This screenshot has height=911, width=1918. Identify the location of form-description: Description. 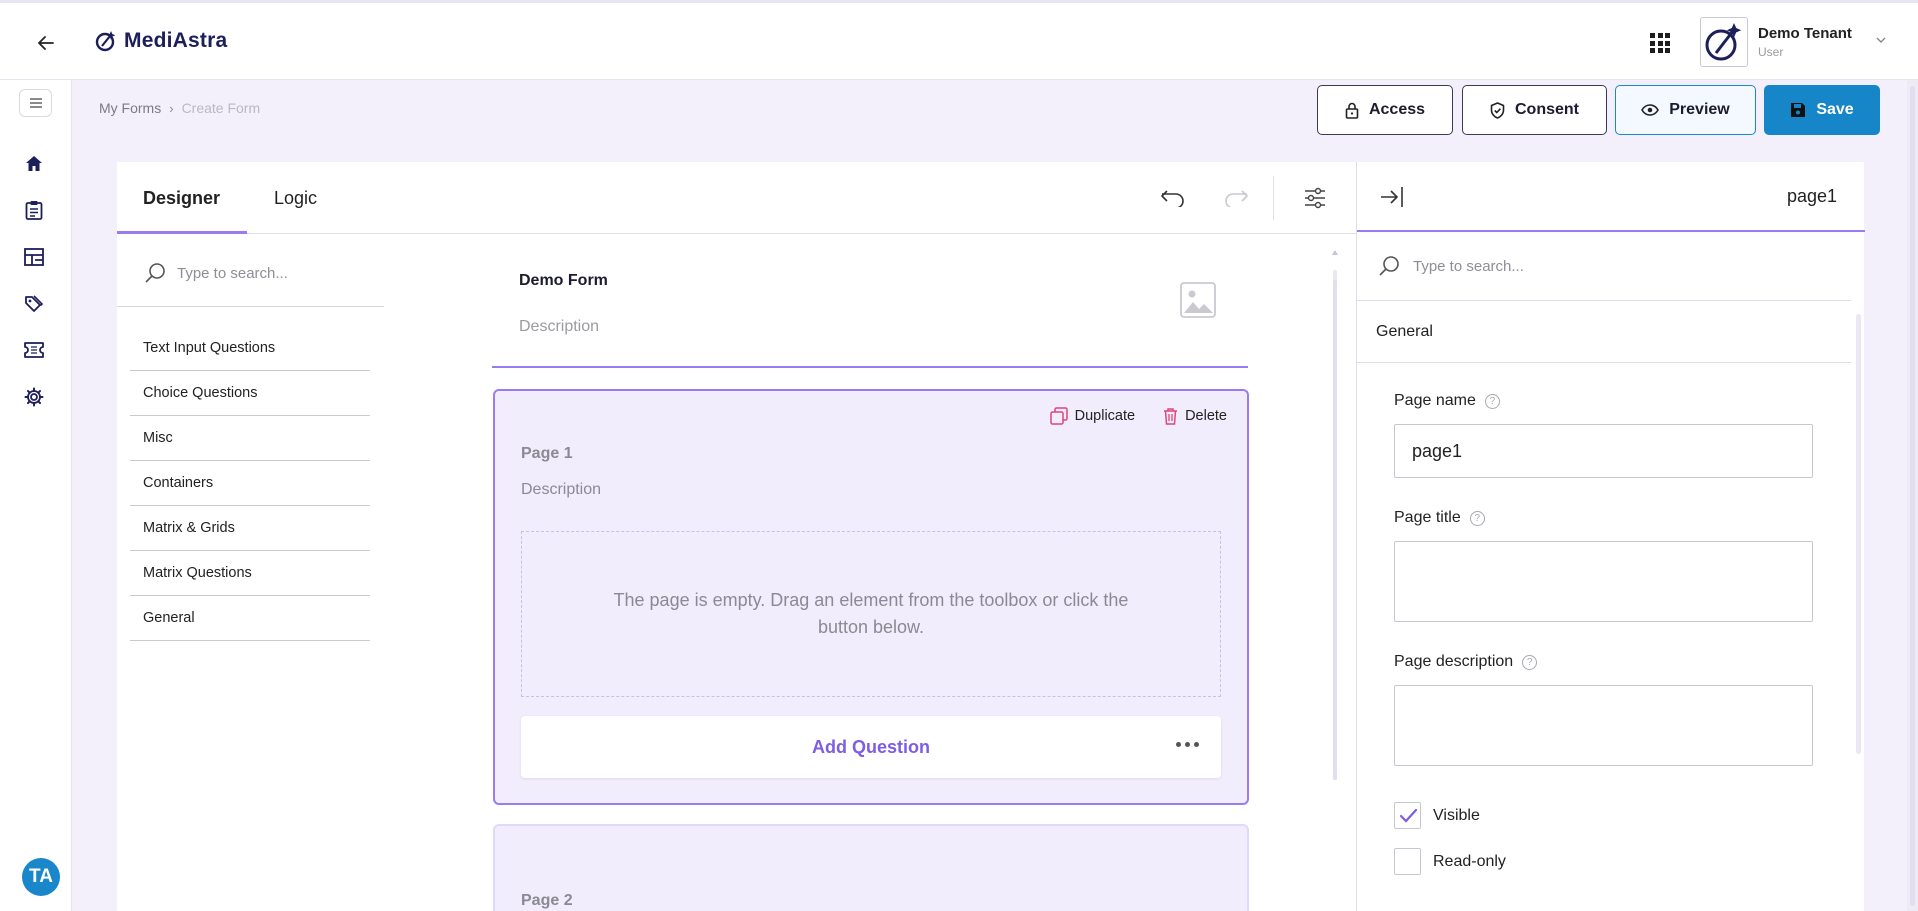
(559, 327).